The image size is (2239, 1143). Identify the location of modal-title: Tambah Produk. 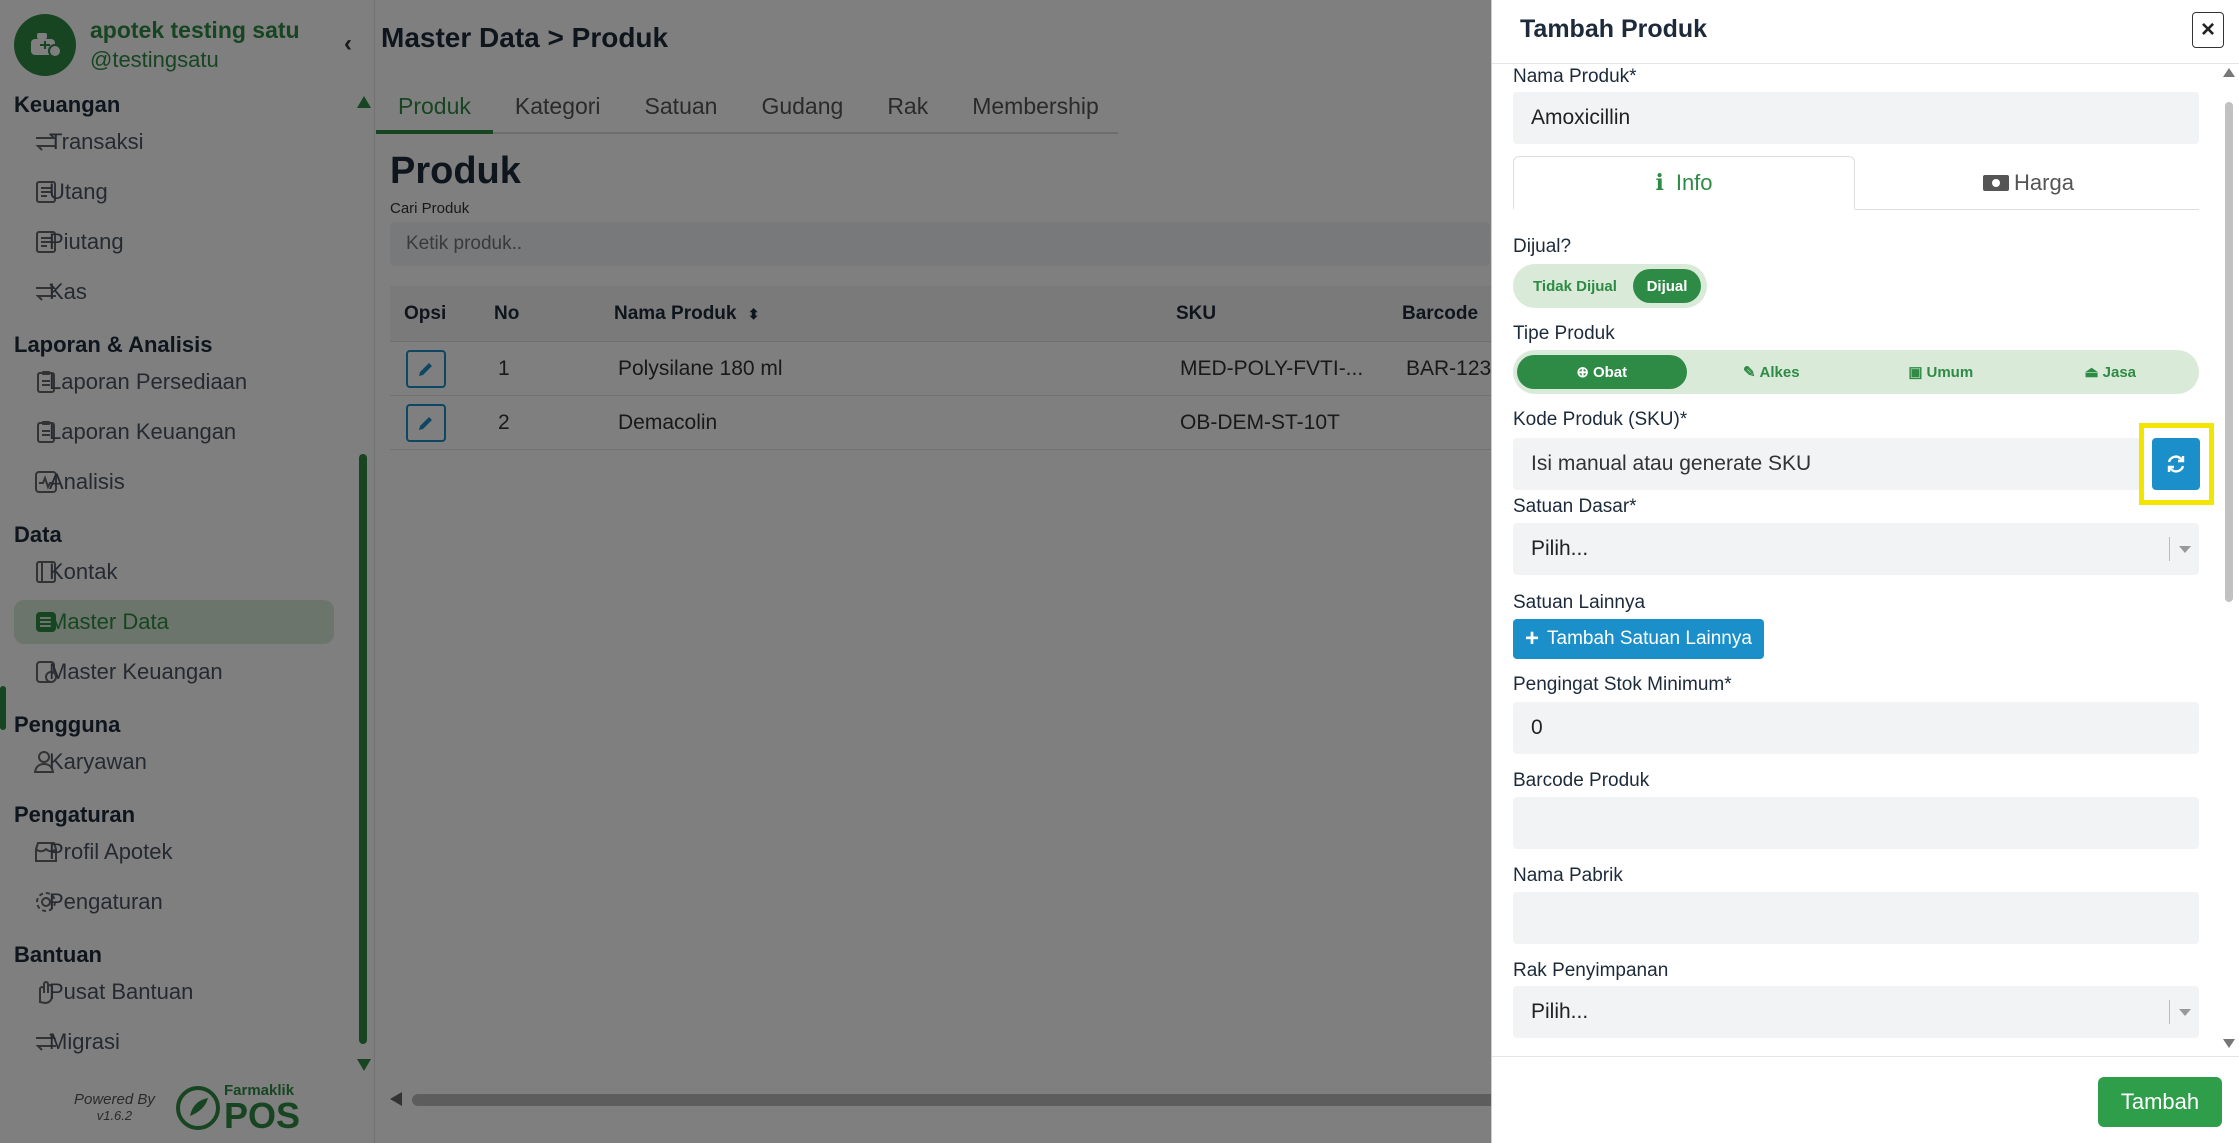
(1614, 29).